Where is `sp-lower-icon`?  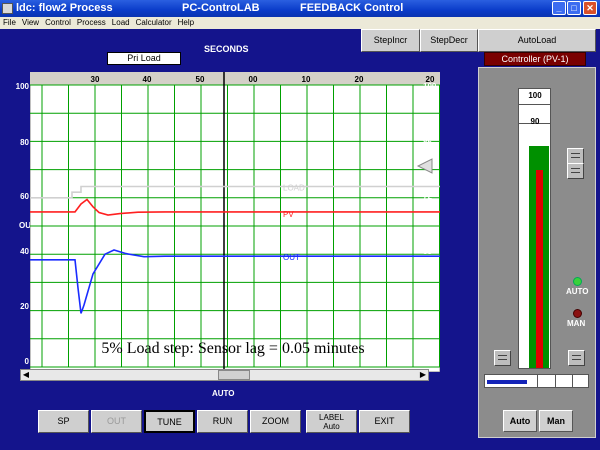
sp-lower-icon is located at coordinates (575, 171).